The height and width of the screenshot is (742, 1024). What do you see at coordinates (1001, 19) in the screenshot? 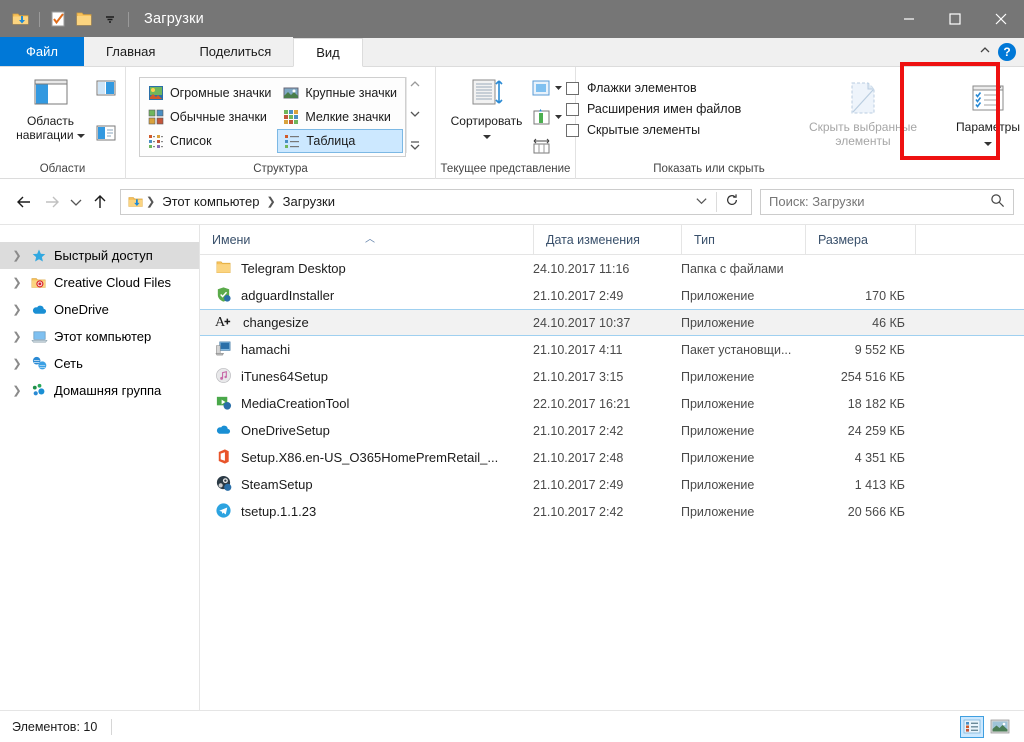
I see `close-button` at bounding box center [1001, 19].